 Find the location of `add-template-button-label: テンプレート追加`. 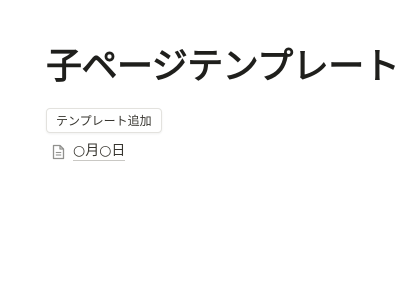

add-template-button-label: テンプレート追加 is located at coordinates (104, 121).